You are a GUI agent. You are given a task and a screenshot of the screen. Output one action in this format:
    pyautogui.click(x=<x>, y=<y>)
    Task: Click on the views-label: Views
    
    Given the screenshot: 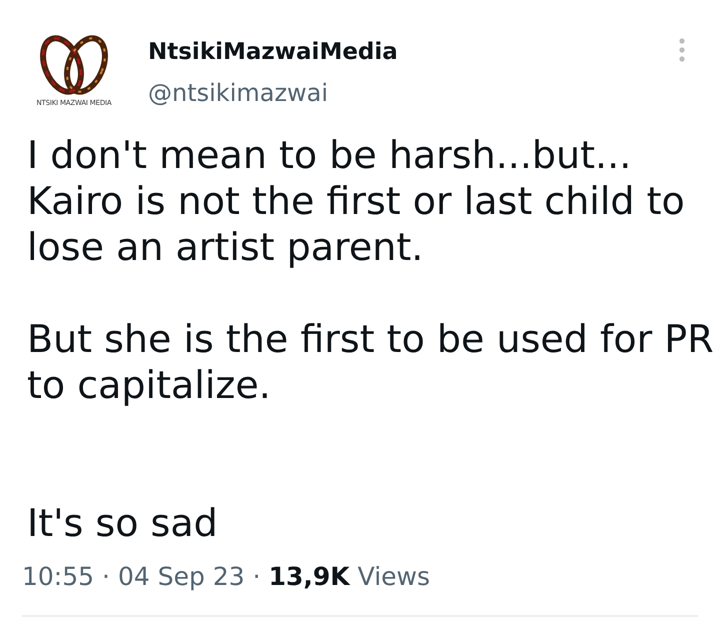 What is the action you would take?
    pyautogui.click(x=394, y=577)
    